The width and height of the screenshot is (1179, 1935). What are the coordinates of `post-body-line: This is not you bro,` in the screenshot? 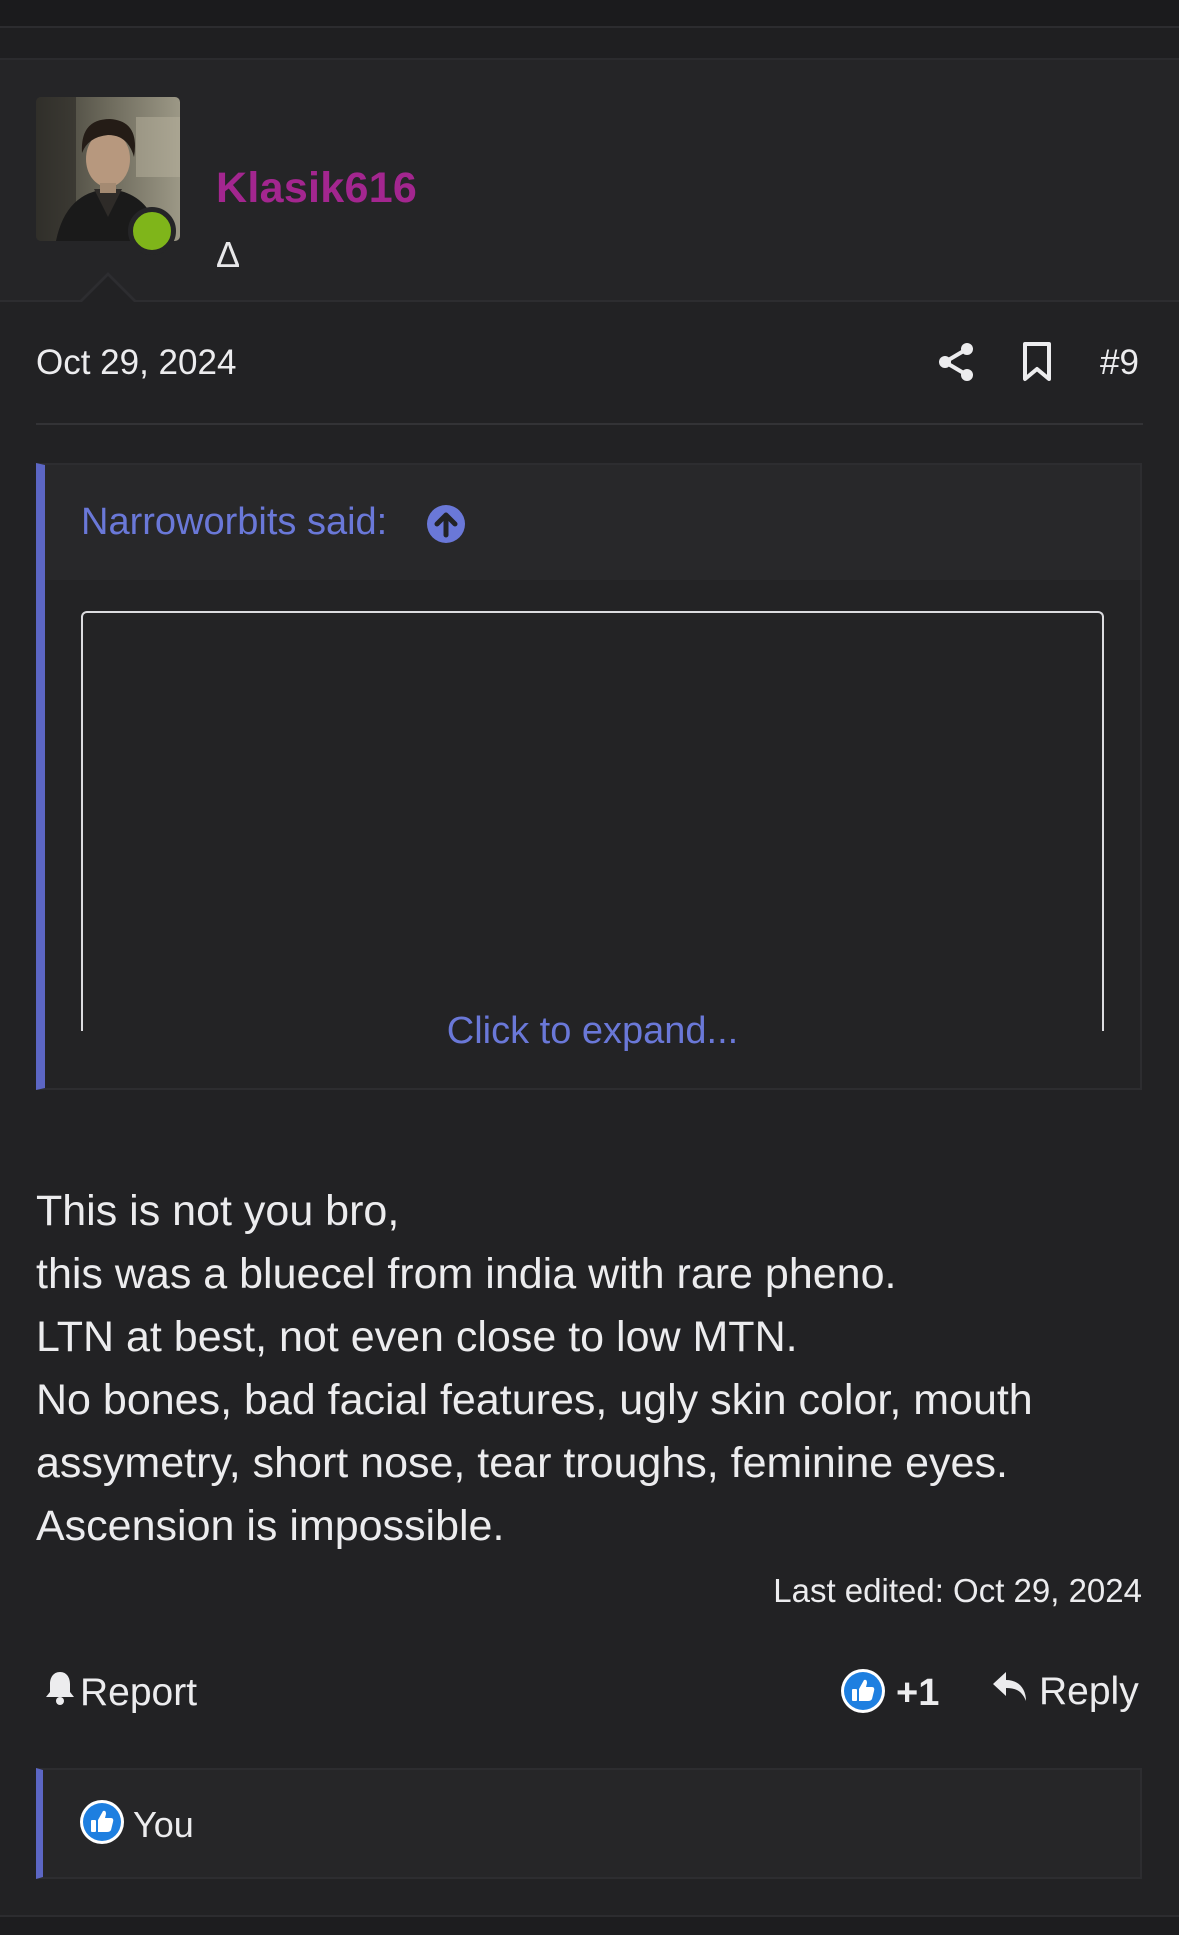 It's located at (218, 1211).